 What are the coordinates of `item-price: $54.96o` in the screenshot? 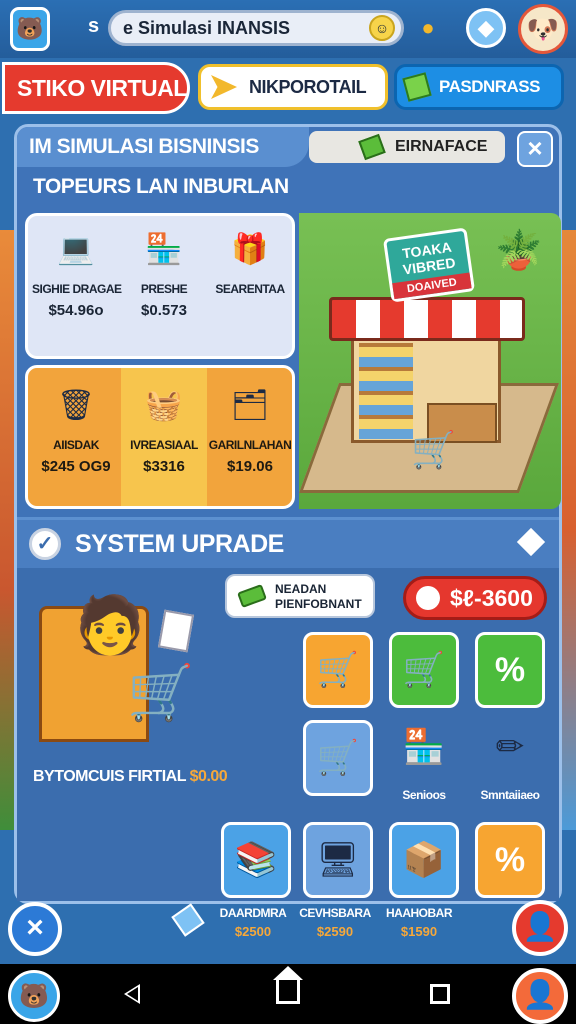 It's located at (76, 310).